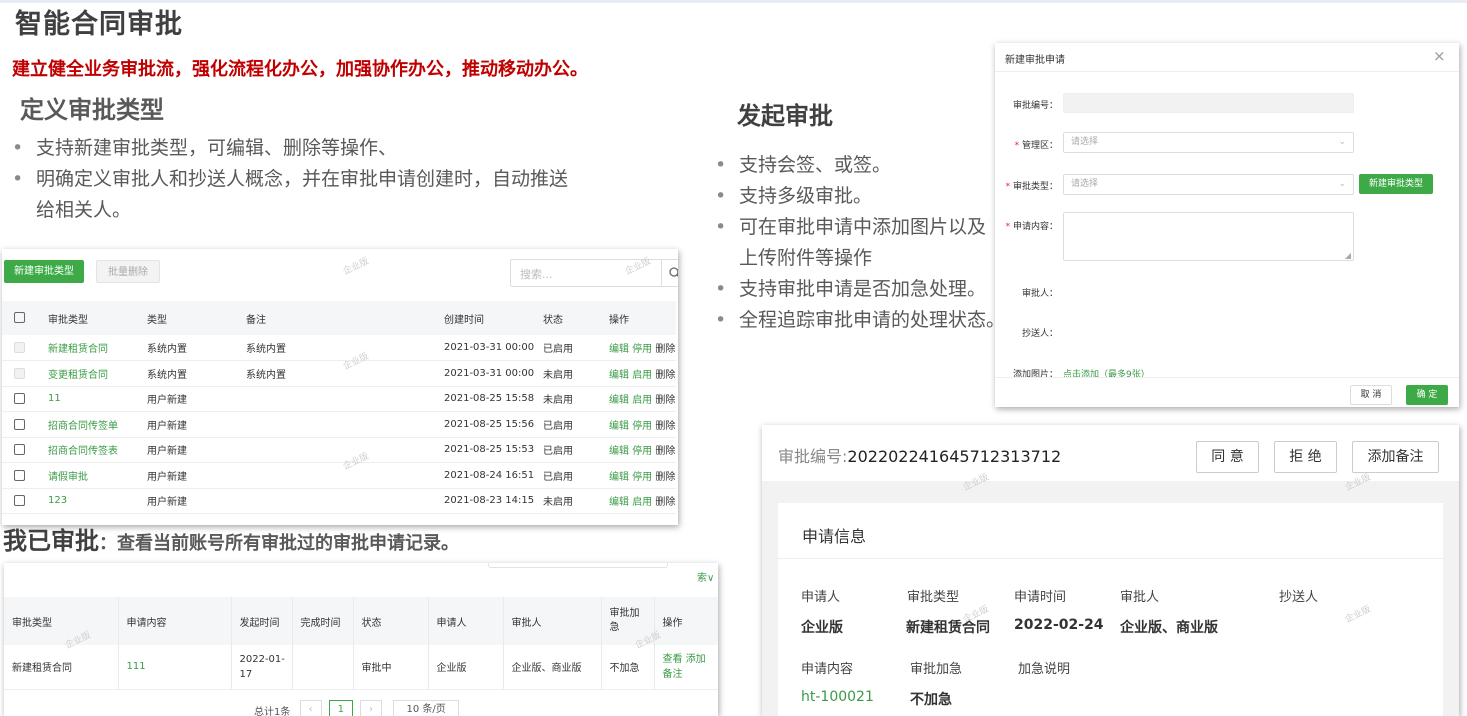 This screenshot has height=716, width=1467. I want to click on approval-type-link: 123, so click(89, 501).